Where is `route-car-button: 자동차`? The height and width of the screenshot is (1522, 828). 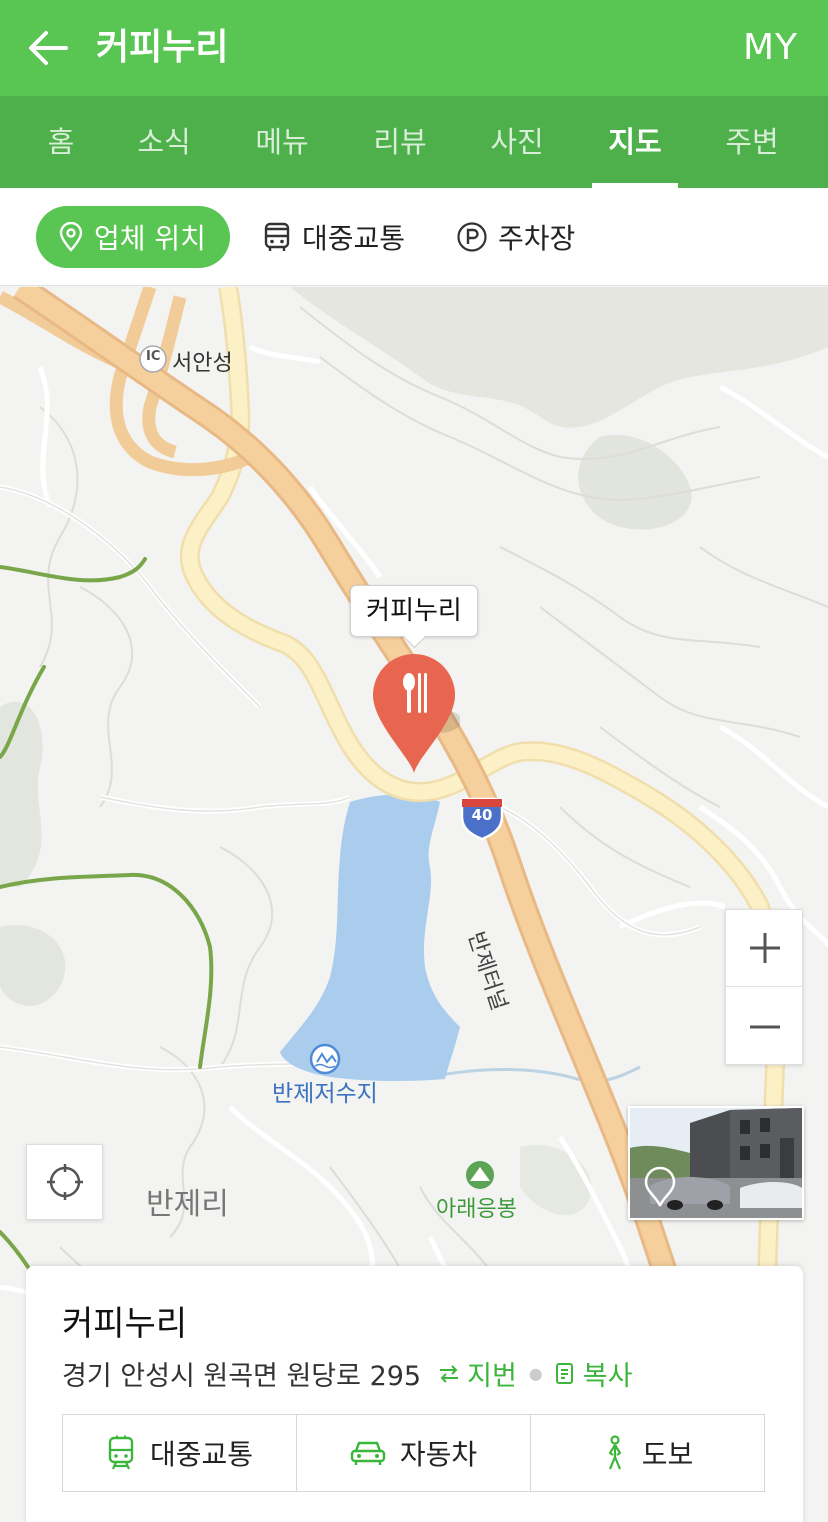 route-car-button: 자동차 is located at coordinates (414, 1453).